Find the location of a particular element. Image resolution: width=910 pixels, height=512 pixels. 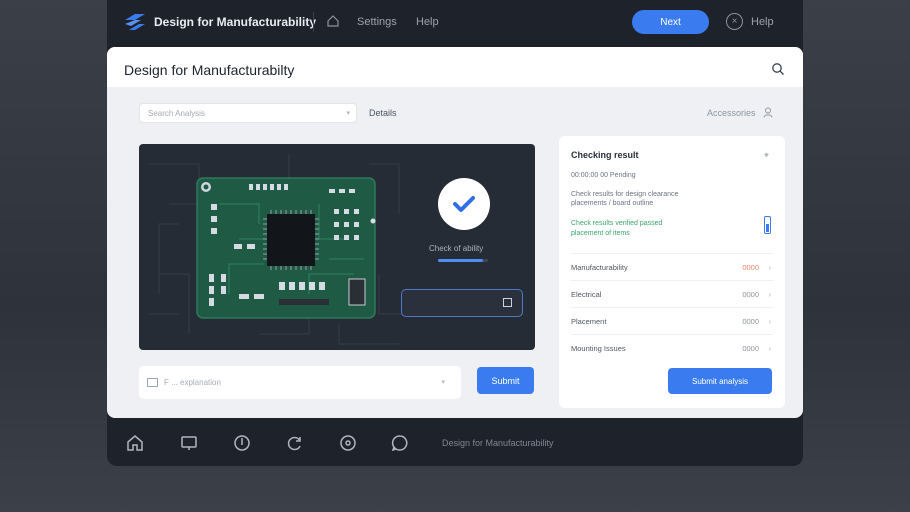

divider is located at coordinates (313, 22).